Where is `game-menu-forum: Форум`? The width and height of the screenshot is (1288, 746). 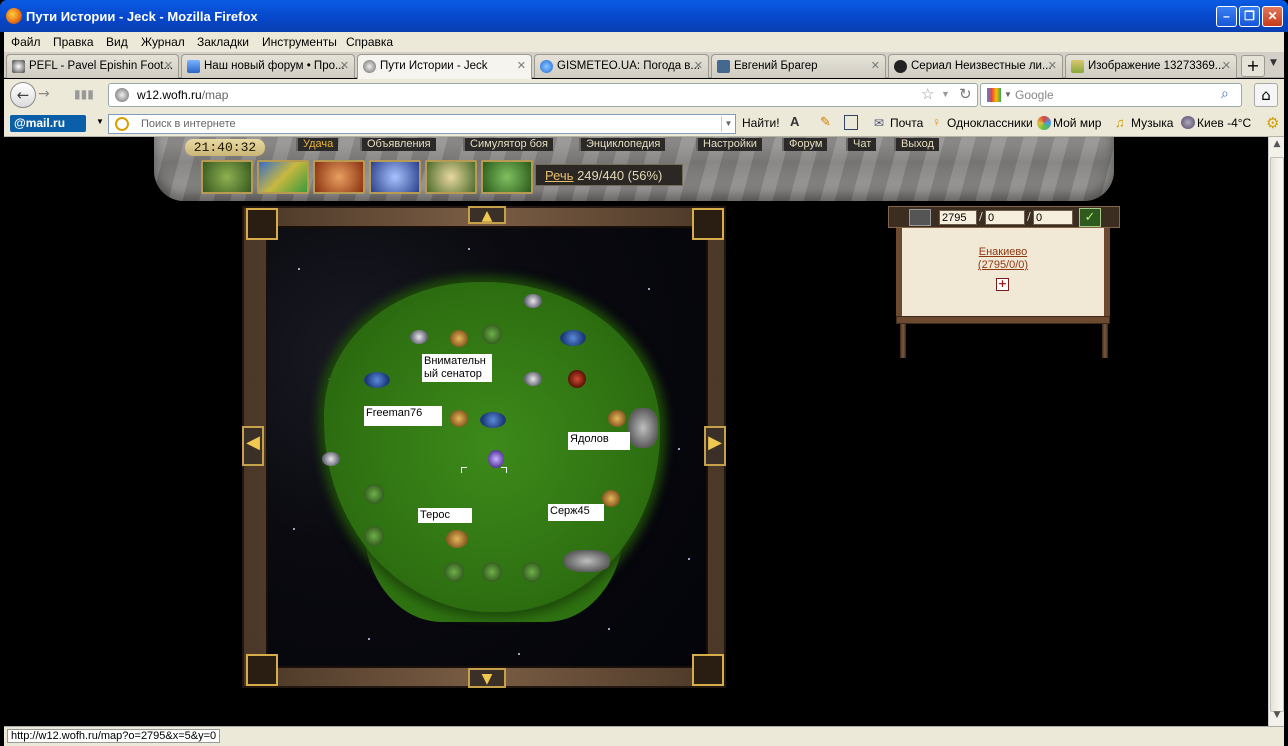
game-menu-forum: Форум is located at coordinates (805, 144).